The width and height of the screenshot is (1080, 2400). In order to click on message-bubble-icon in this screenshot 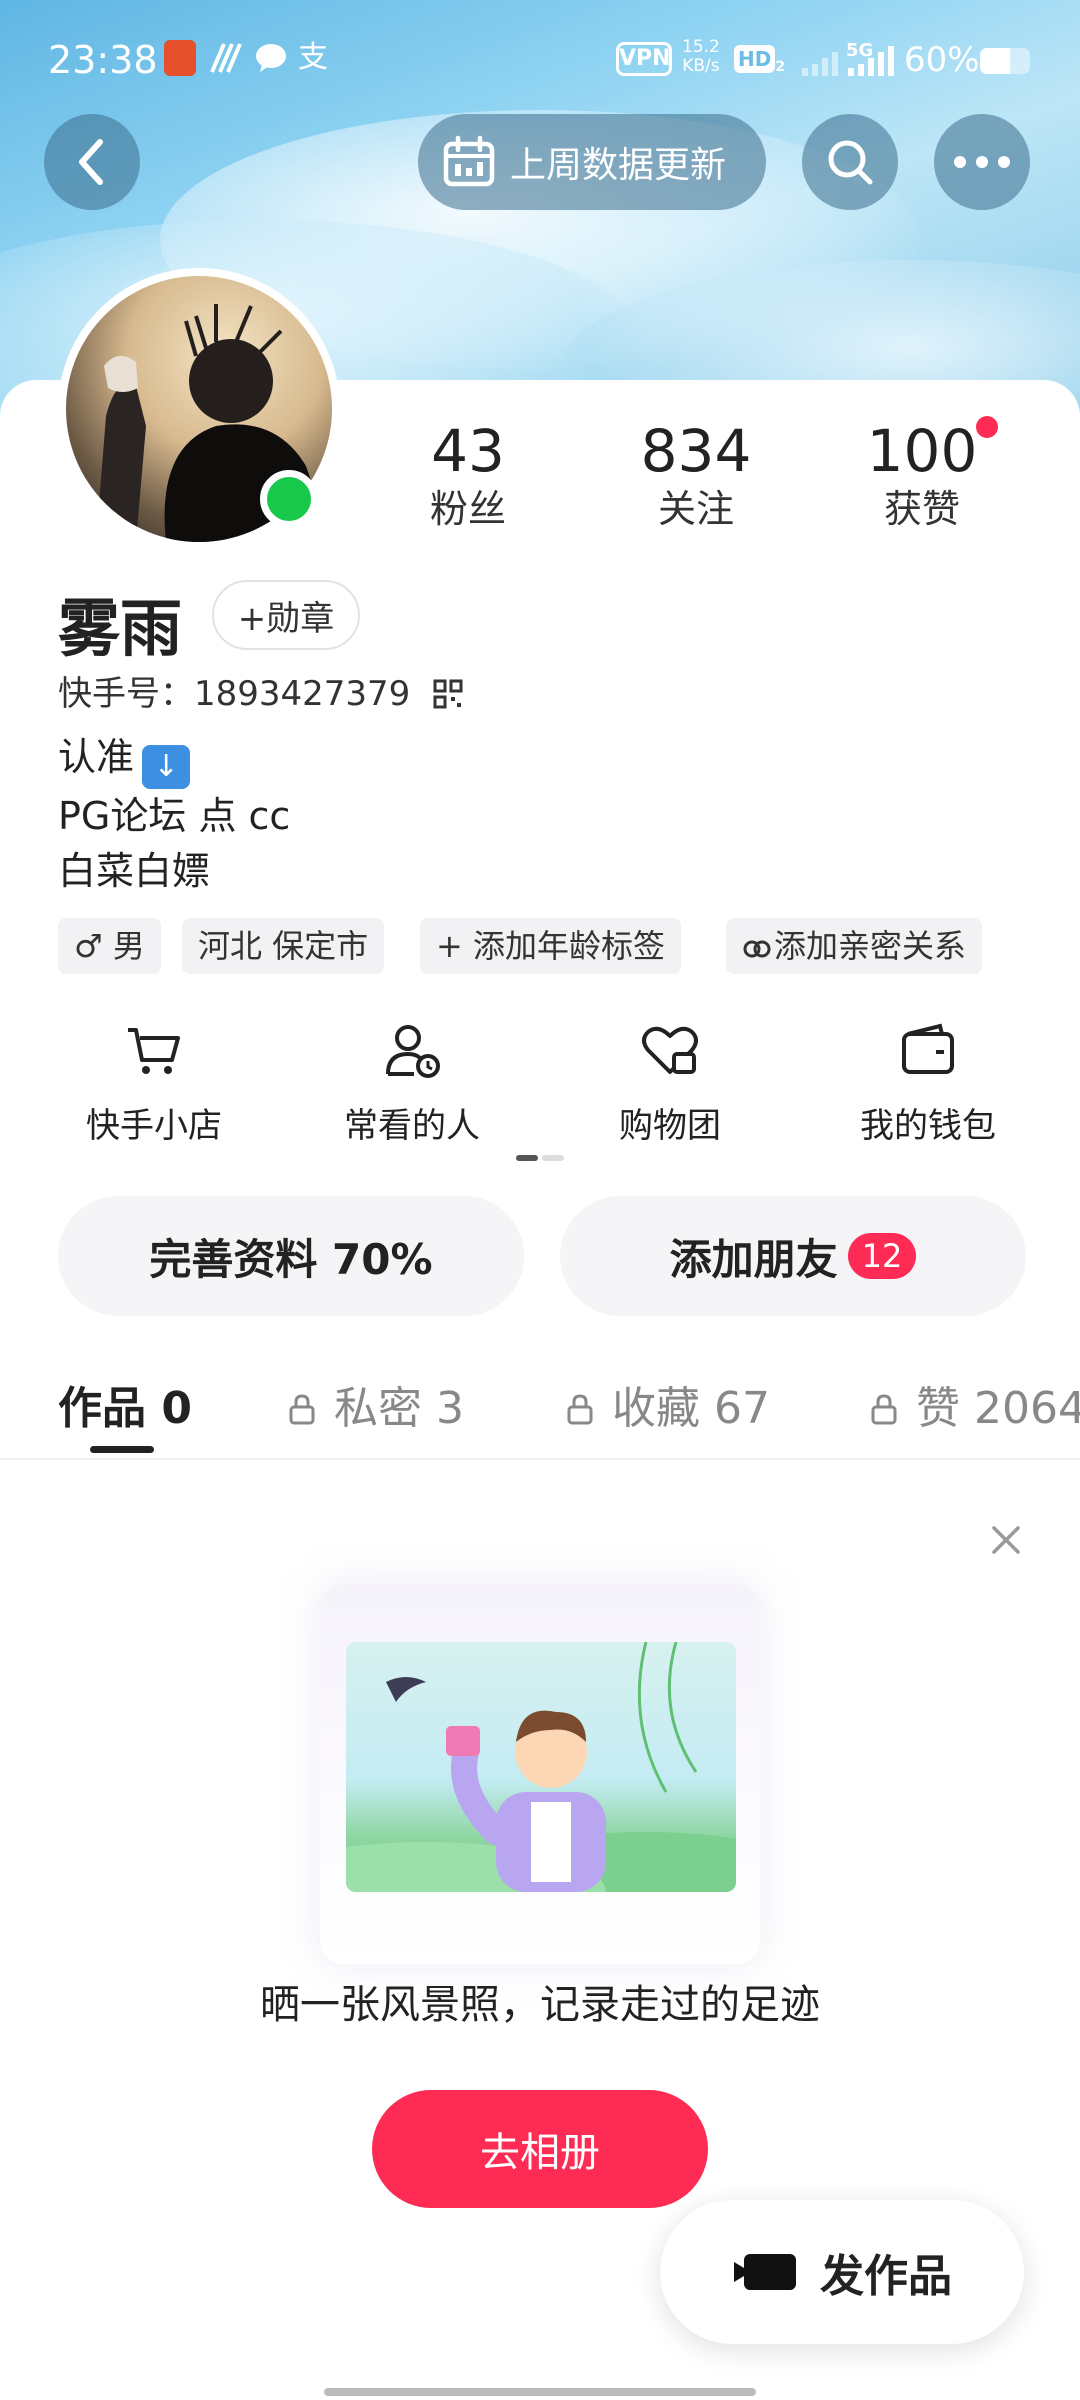, I will do `click(271, 58)`.